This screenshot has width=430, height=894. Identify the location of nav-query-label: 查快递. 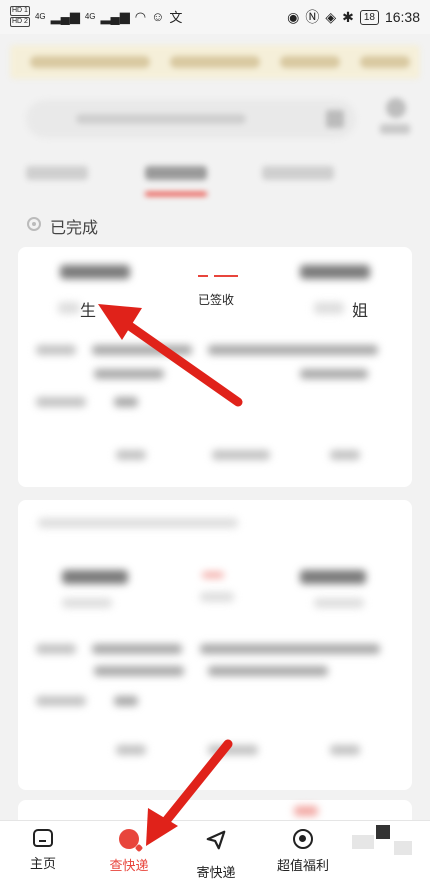
(129, 865).